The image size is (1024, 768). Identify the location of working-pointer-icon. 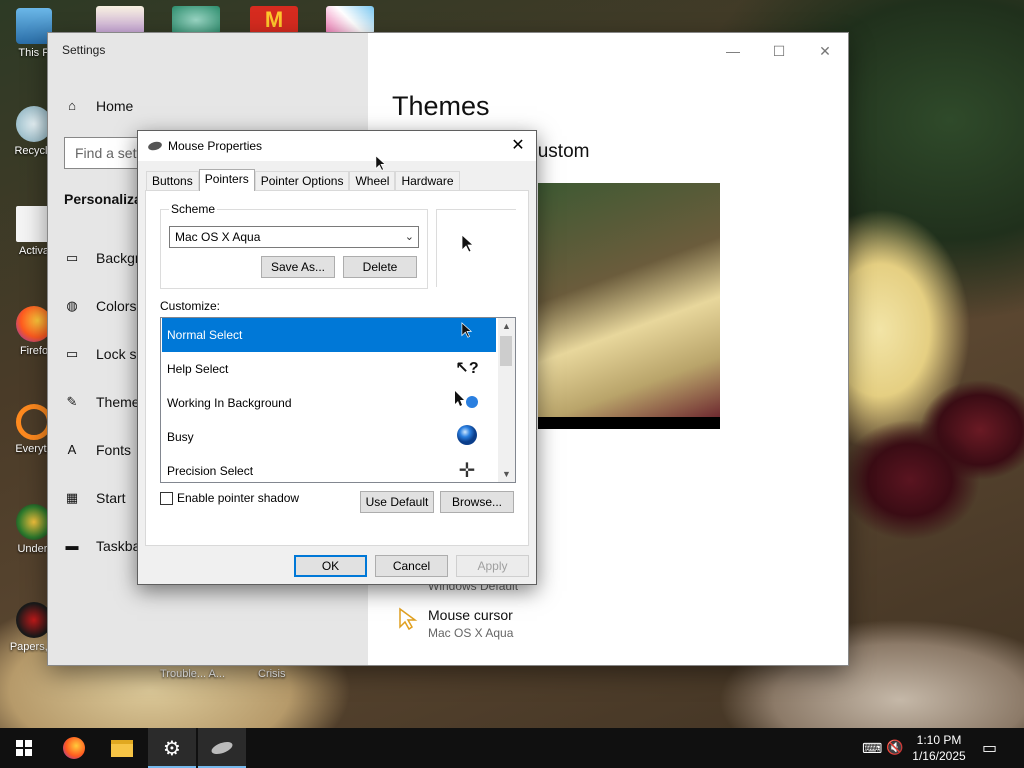
(467, 403).